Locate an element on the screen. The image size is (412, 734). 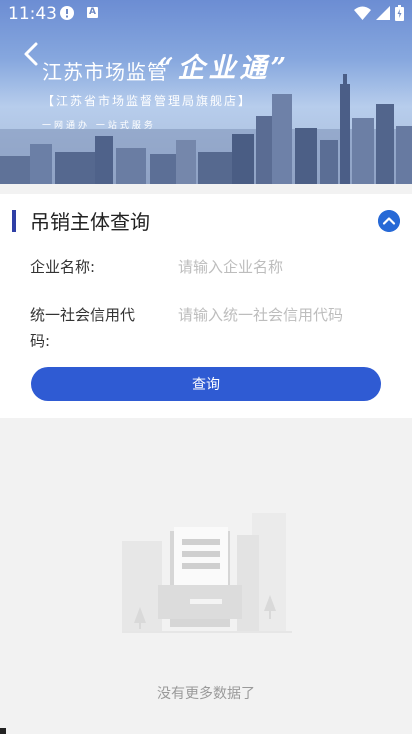
status-time: 11:43 is located at coordinates (32, 14).